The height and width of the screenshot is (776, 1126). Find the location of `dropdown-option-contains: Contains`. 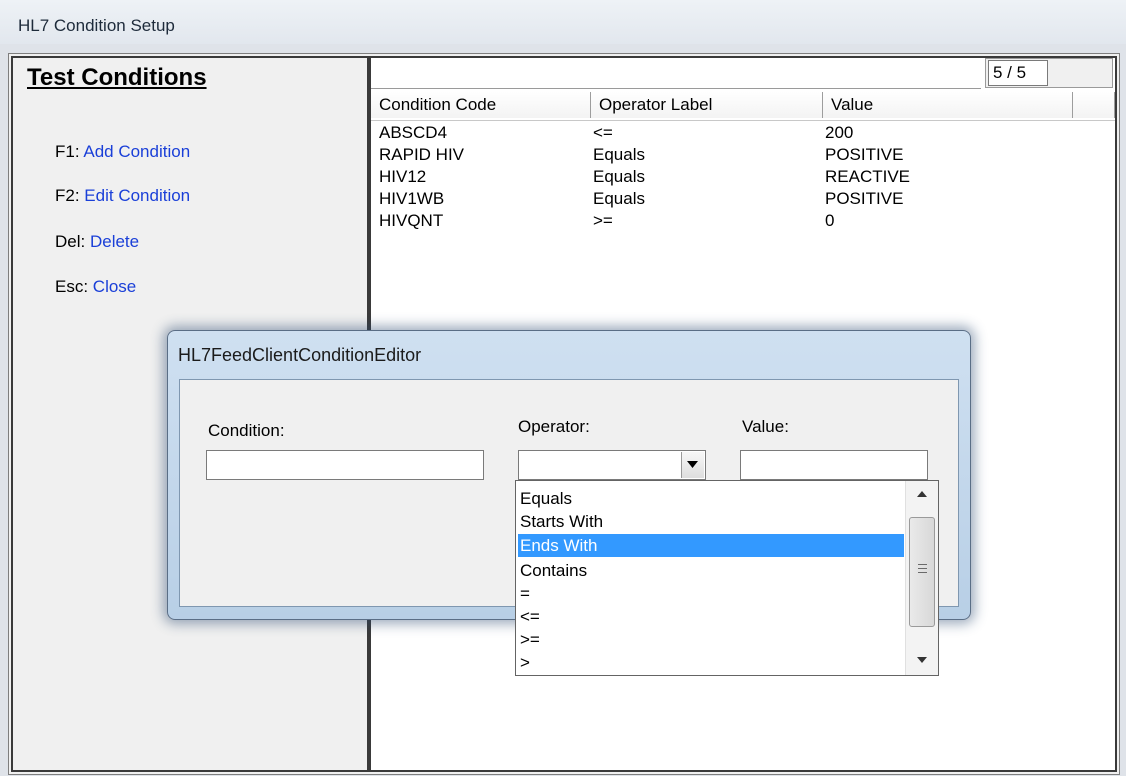

dropdown-option-contains: Contains is located at coordinates (711, 570).